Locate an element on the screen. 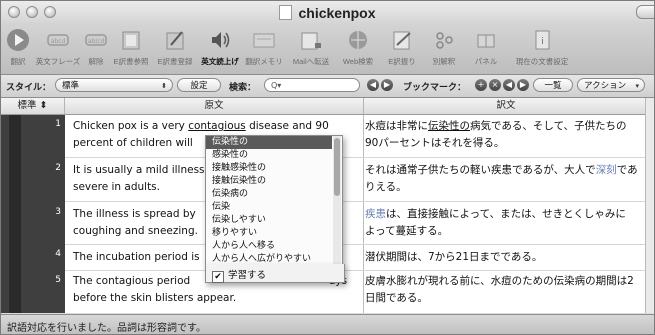  web-search-icon is located at coordinates (358, 40).